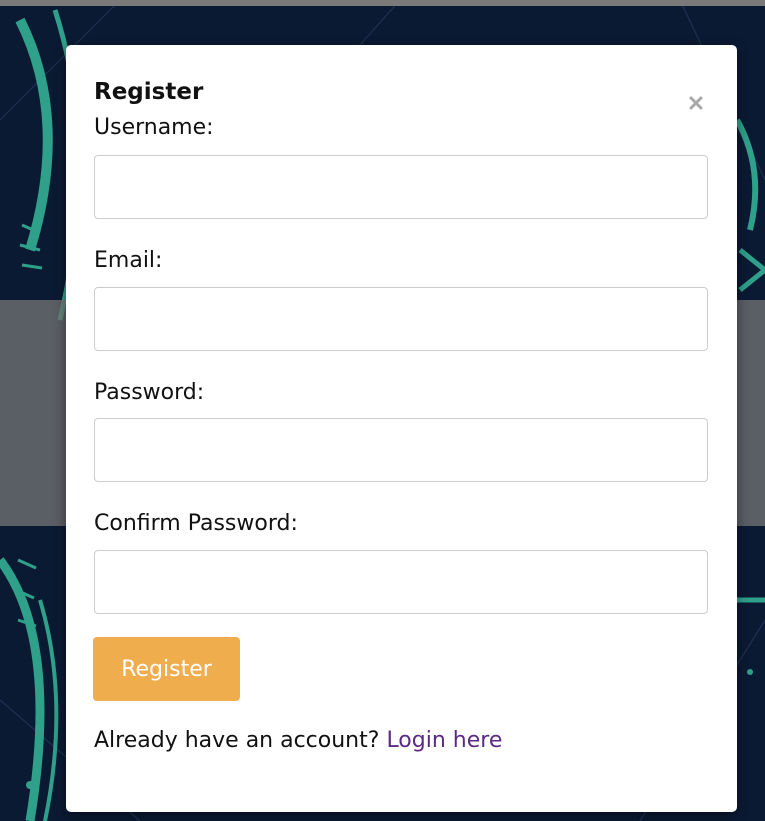 The width and height of the screenshot is (765, 821). What do you see at coordinates (401, 319) in the screenshot?
I see `email-input` at bounding box center [401, 319].